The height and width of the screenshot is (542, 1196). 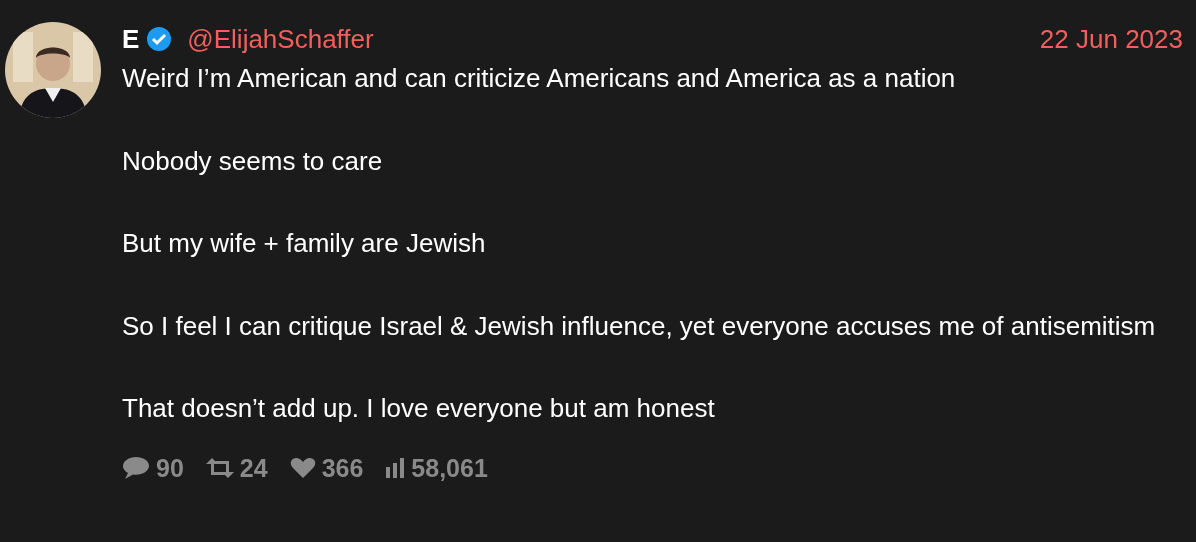 I want to click on author-handle: @ElijahSchaffer, so click(x=280, y=39).